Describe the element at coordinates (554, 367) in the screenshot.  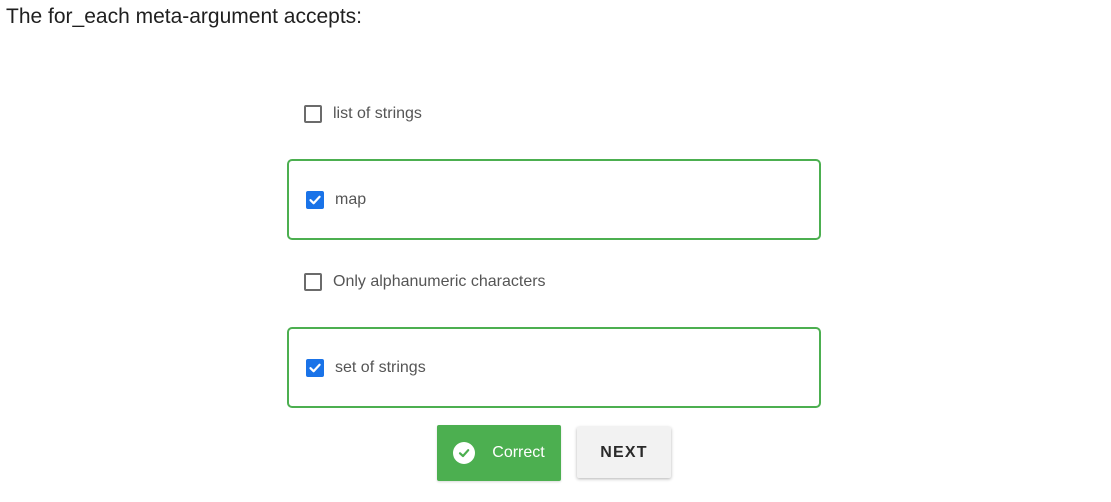
I see `option-set-of-strings: set of strings` at that location.